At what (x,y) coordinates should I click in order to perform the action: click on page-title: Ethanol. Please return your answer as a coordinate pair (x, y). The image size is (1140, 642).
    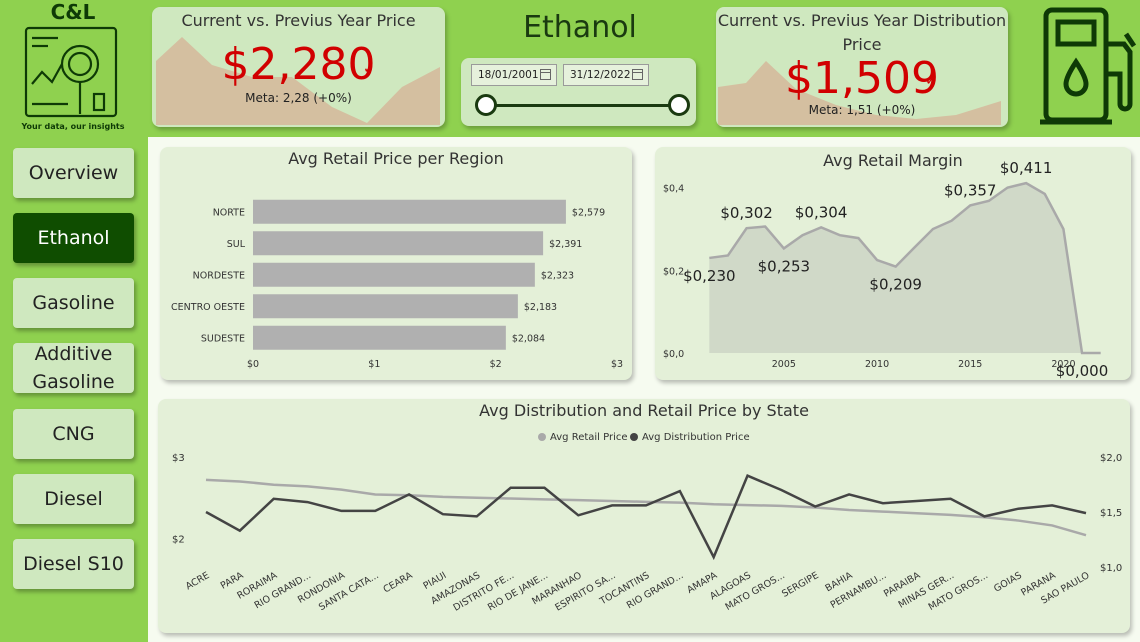
    Looking at the image, I should click on (580, 27).